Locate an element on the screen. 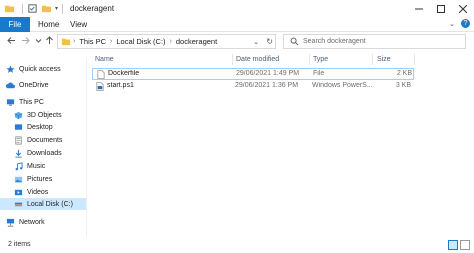  sidebar-item-local-disk: Local Disk (C:) is located at coordinates (43, 204).